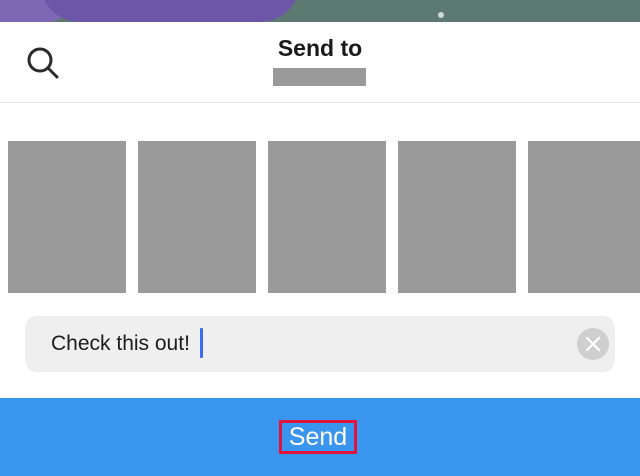  I want to click on clear-message-button, so click(593, 344).